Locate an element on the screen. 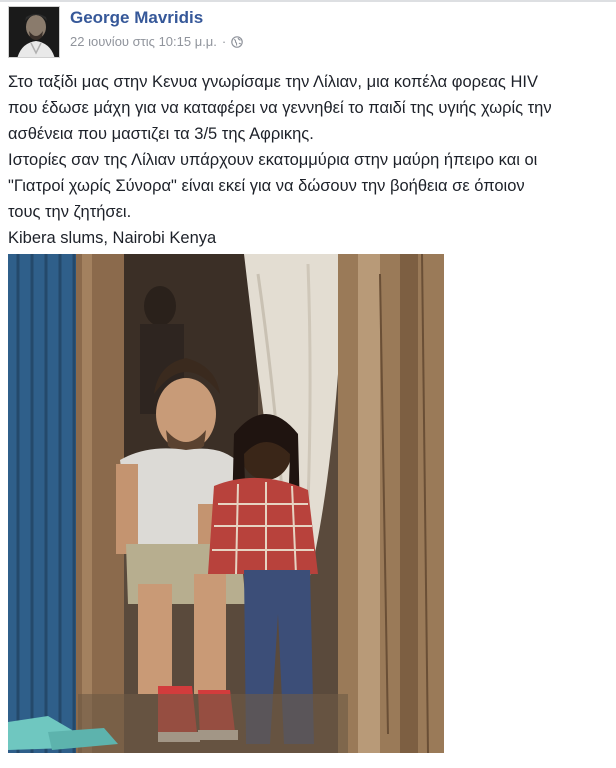 This screenshot has width=616, height=768. avatar is located at coordinates (34, 32).